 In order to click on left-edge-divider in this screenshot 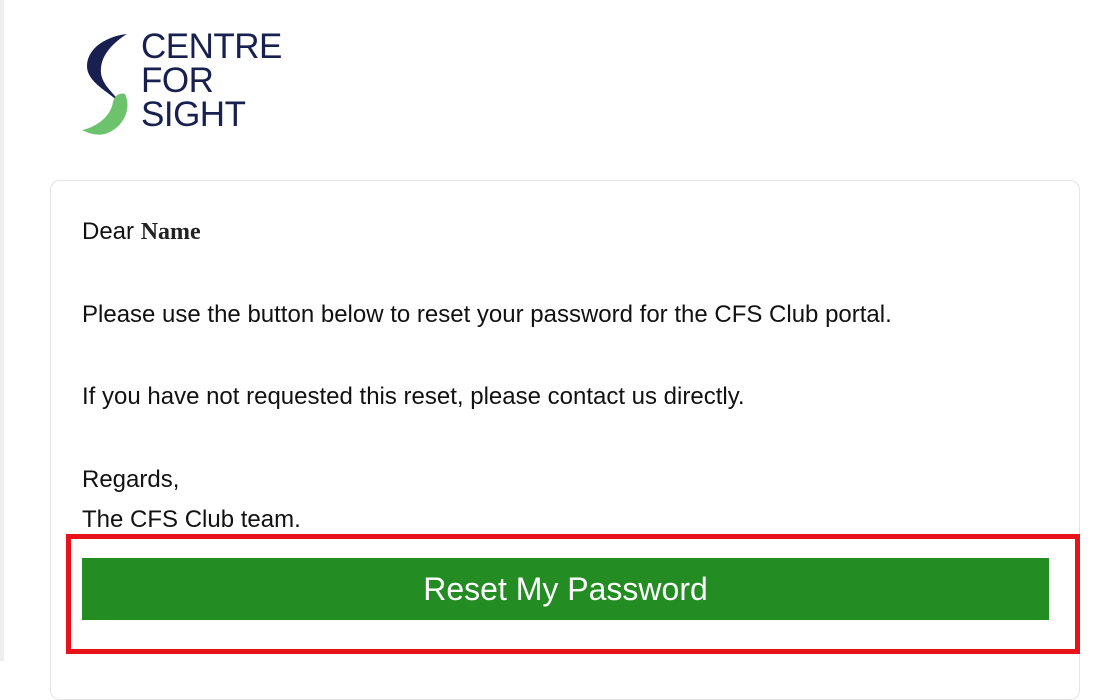, I will do `click(2, 330)`.